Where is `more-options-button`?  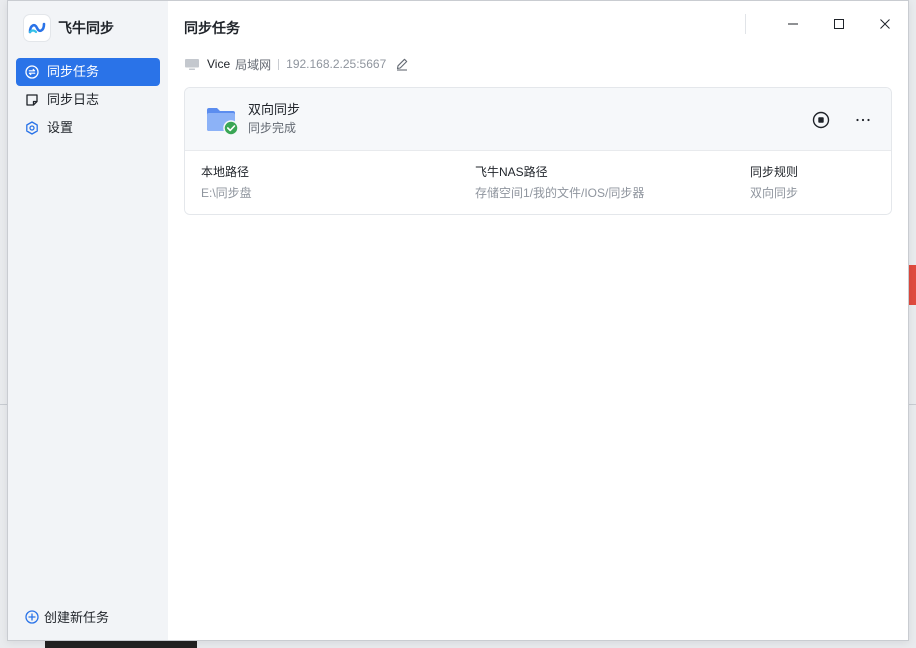 more-options-button is located at coordinates (863, 120).